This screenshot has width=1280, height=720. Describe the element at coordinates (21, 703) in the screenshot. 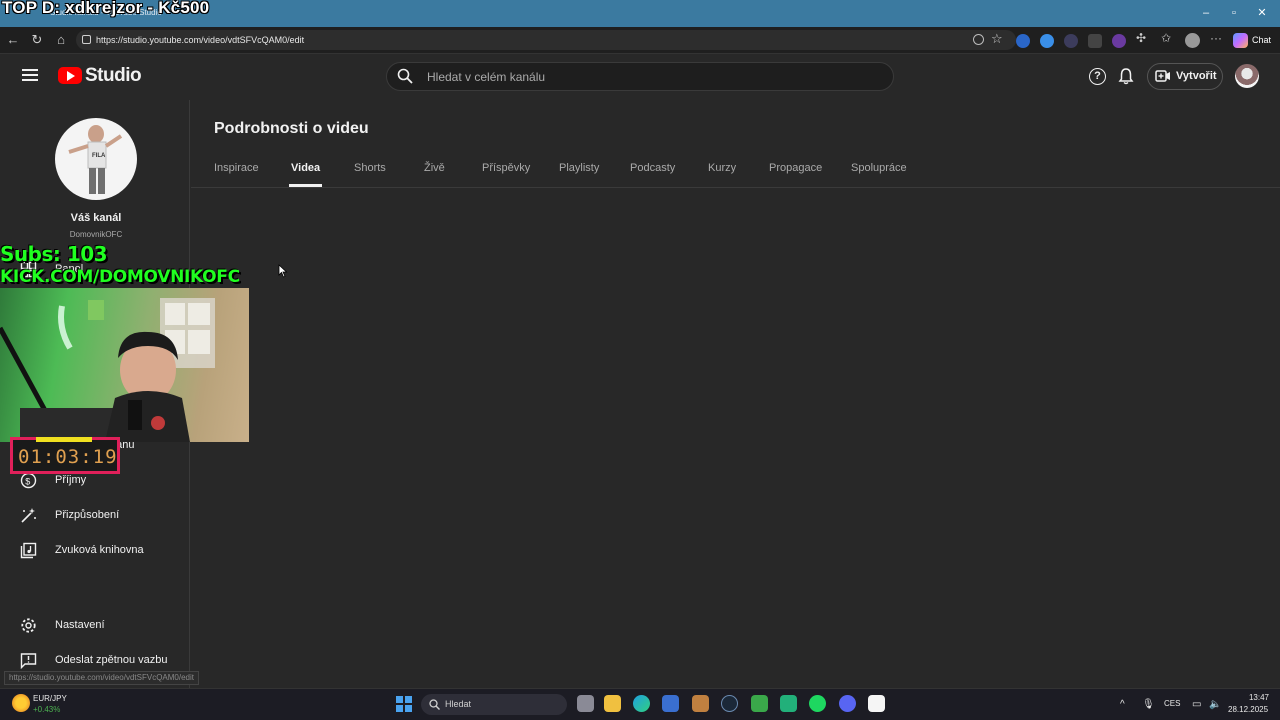

I see `widget-icon` at that location.